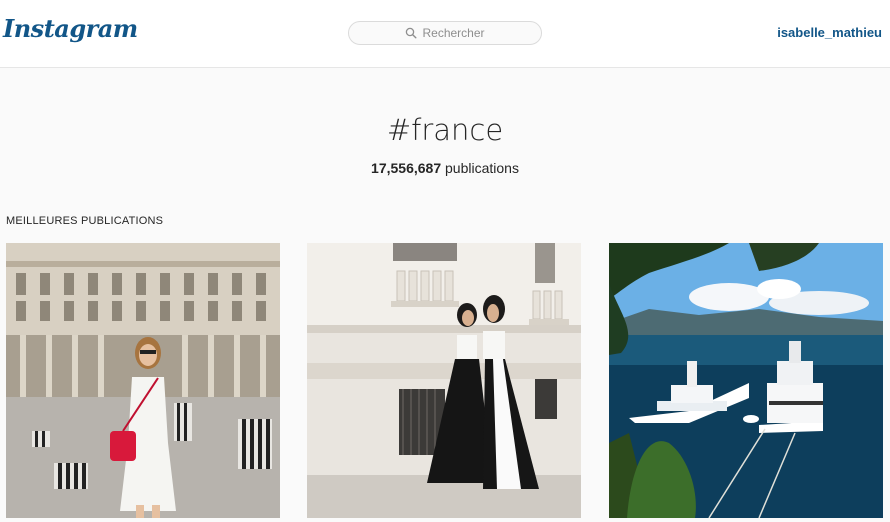  What do you see at coordinates (406, 168) in the screenshot?
I see `post-count-number: 17,556,687` at bounding box center [406, 168].